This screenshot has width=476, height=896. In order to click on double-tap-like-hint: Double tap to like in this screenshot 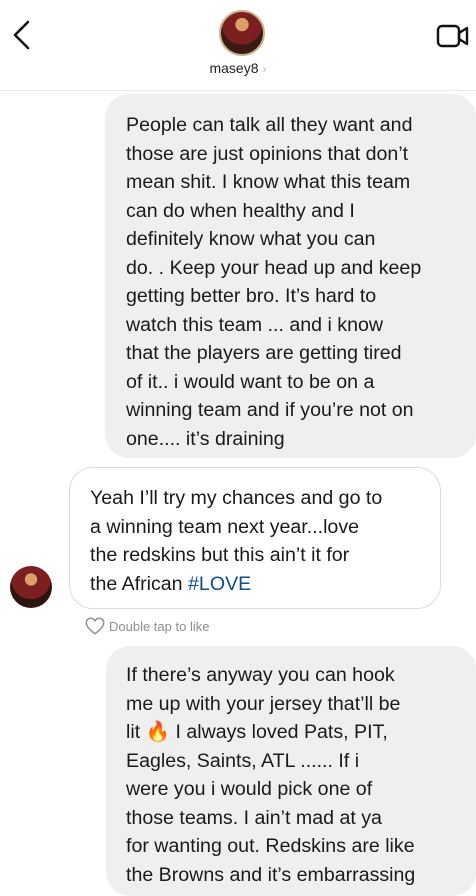, I will do `click(146, 626)`.